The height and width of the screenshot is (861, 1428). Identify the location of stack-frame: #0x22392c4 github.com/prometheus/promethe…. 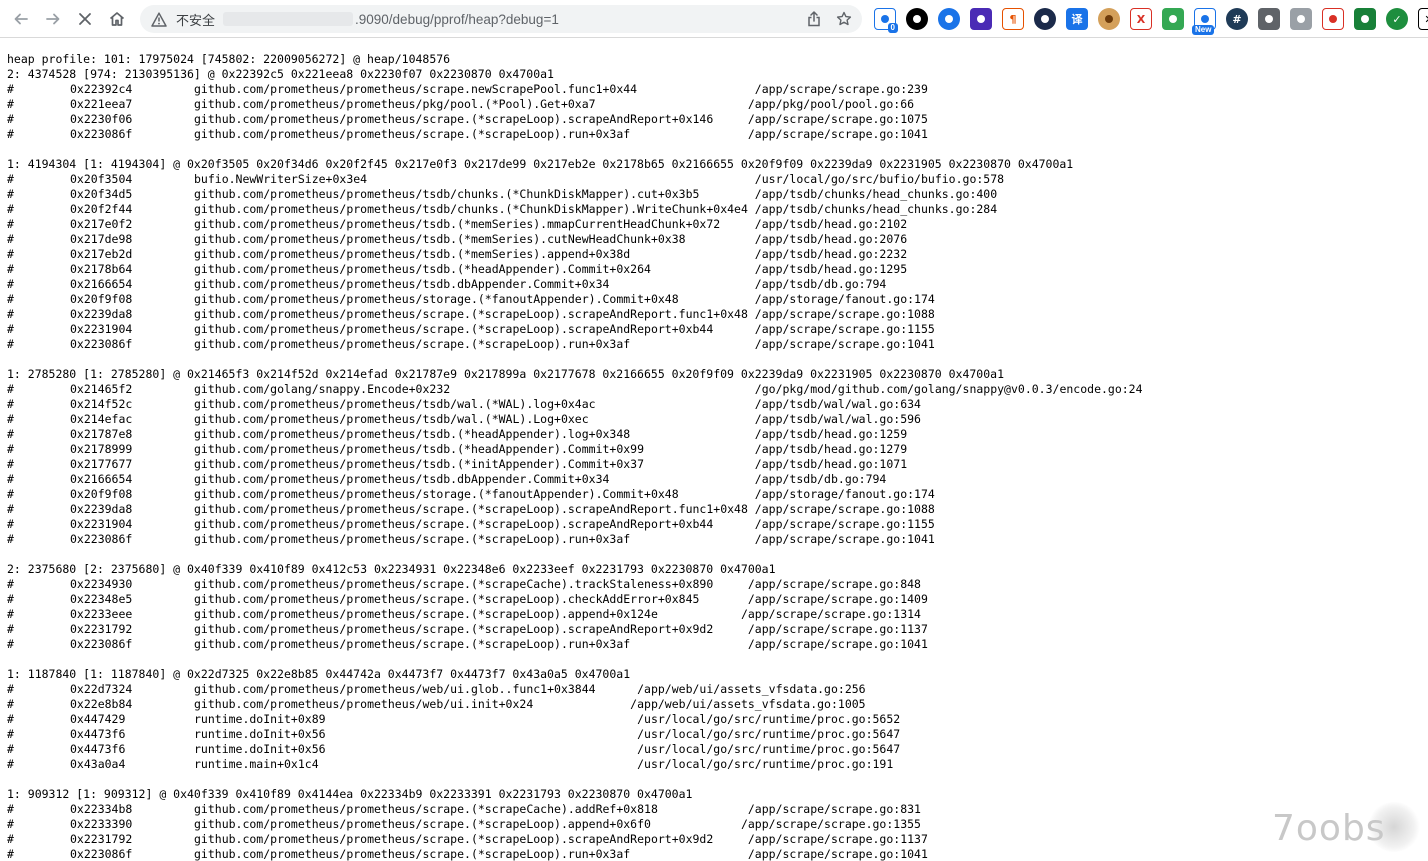
(467, 89).